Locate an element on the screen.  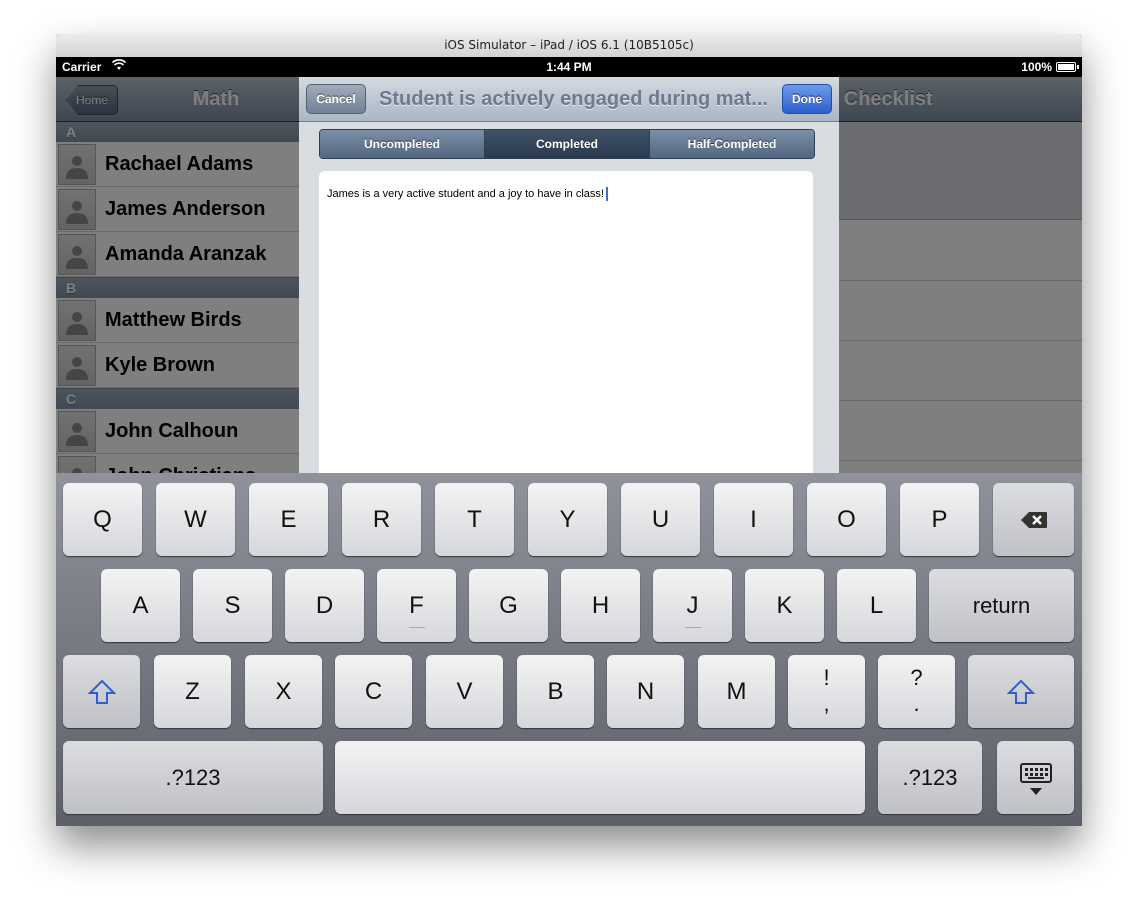
key-q: Q is located at coordinates (102, 519).